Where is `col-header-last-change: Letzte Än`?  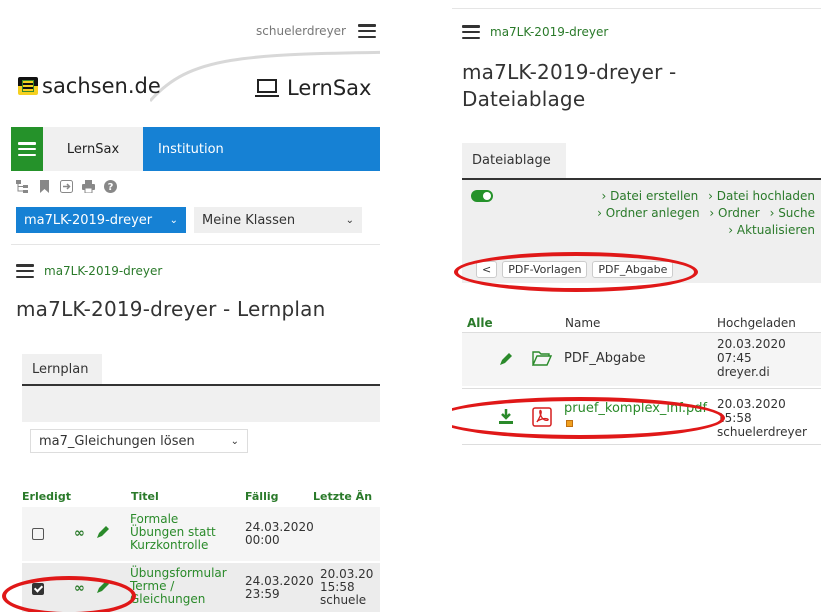 col-header-last-change: Letzte Än is located at coordinates (342, 496).